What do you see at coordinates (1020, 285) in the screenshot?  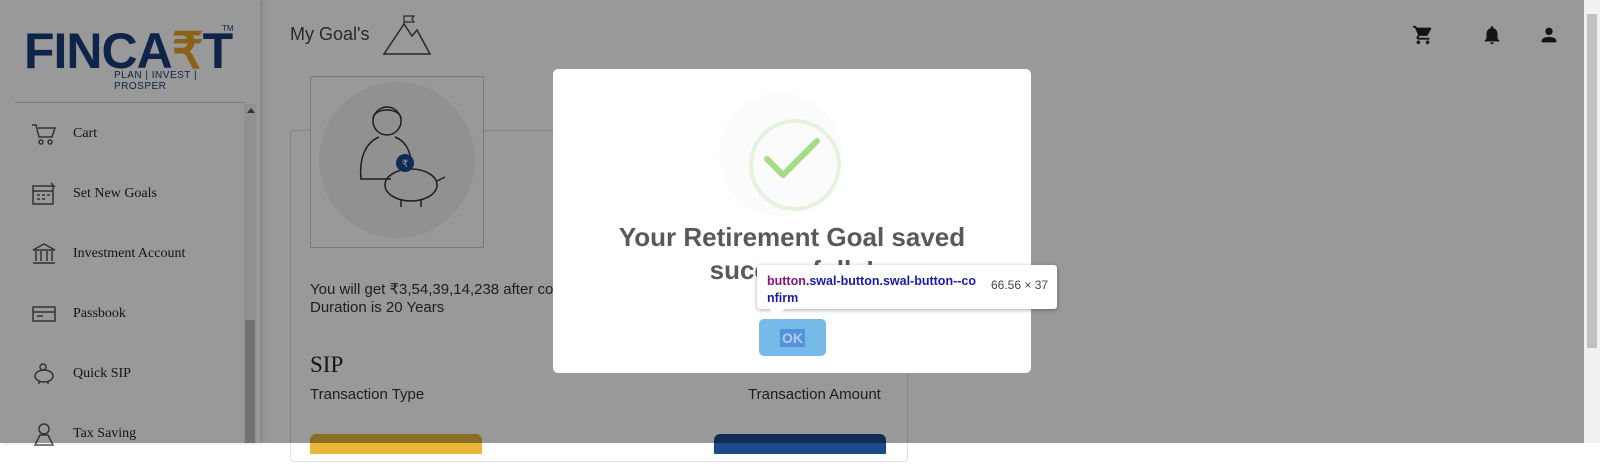 I see `tooltip-dimensions: 66.56 × 37` at bounding box center [1020, 285].